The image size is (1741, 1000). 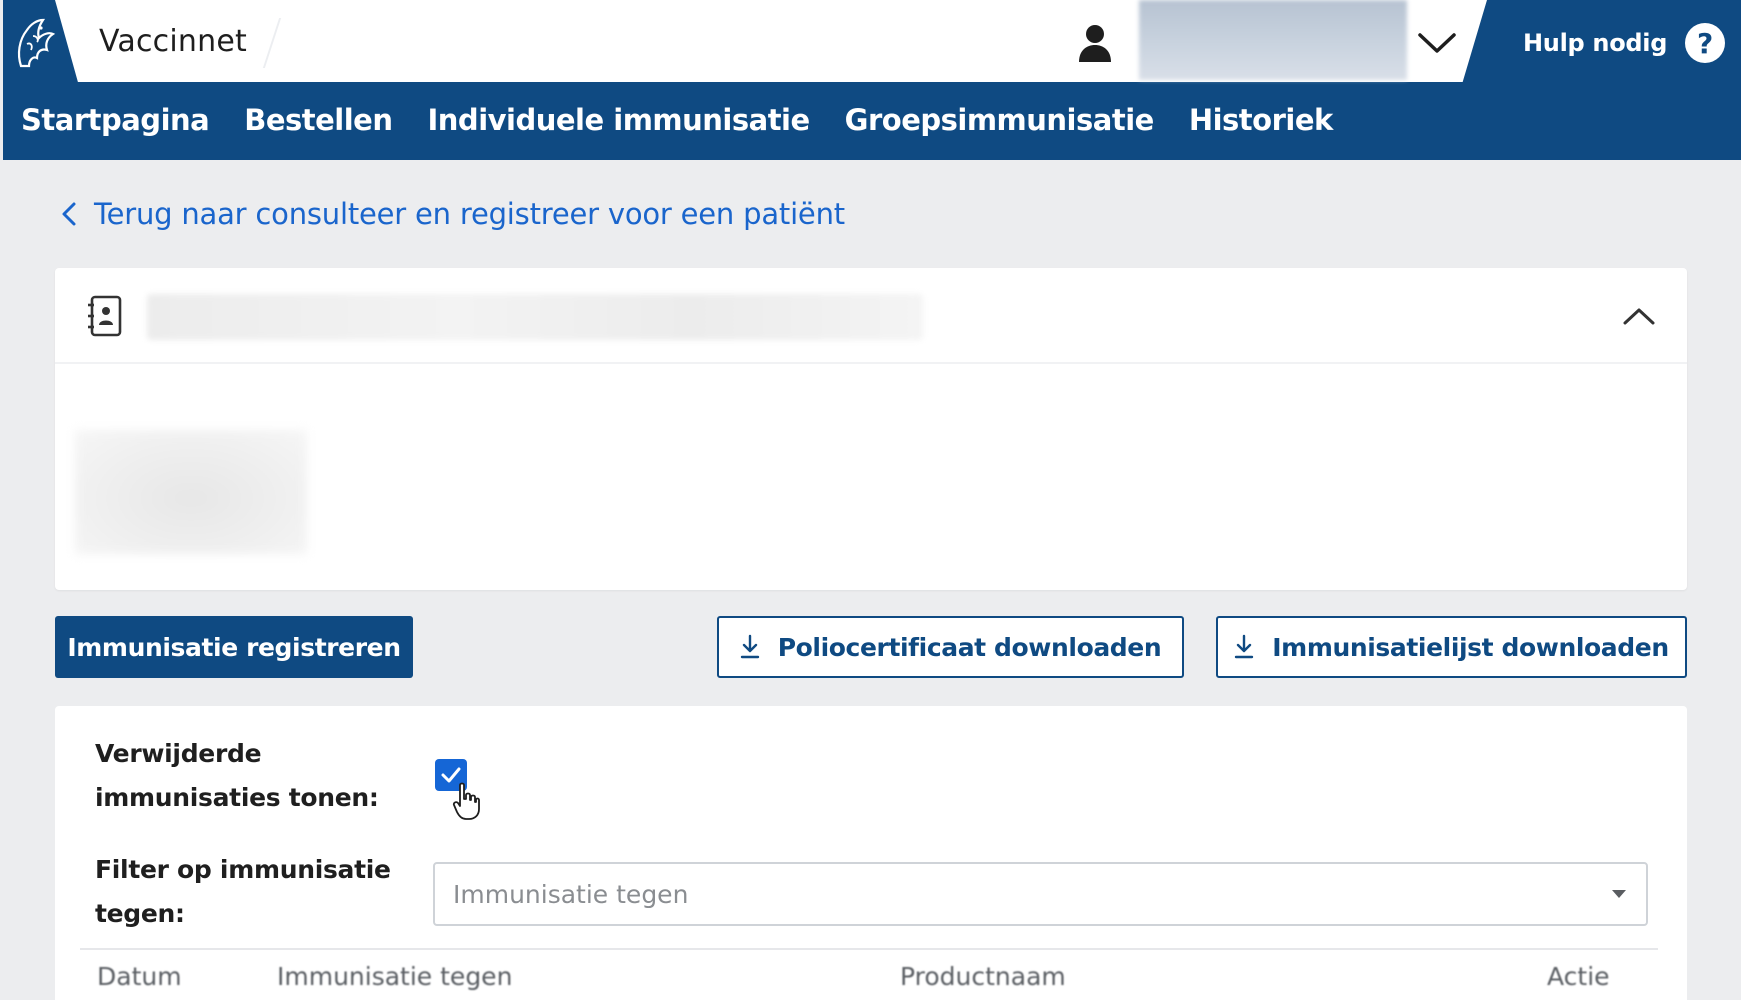 What do you see at coordinates (571, 894) in the screenshot?
I see `immunisation-filter-placeholder: Immunisatie tegen` at bounding box center [571, 894].